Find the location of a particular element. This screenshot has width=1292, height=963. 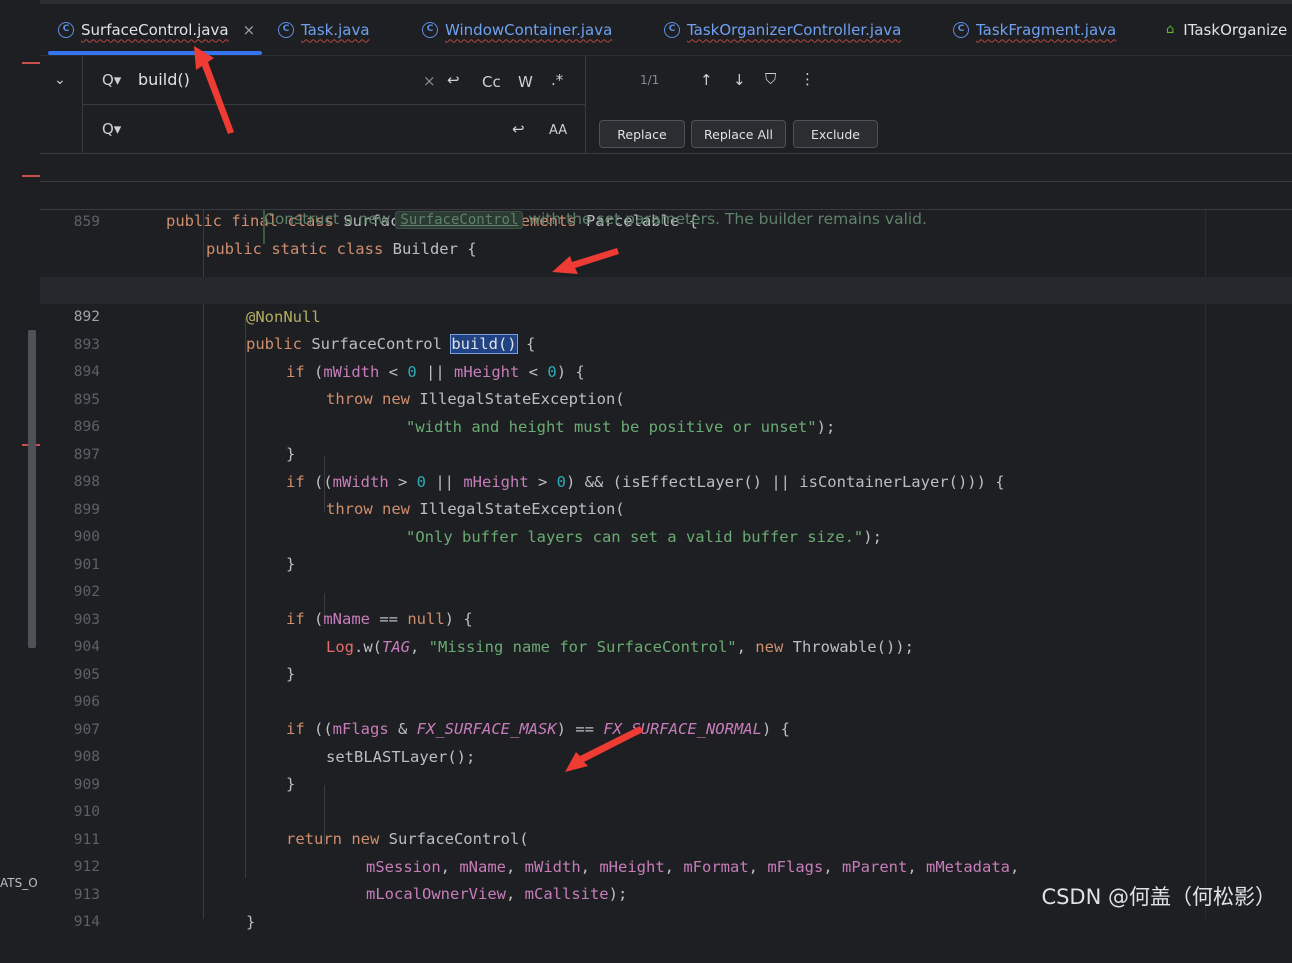

watermark: CSDN @何盖（何松影） is located at coordinates (1158, 897).